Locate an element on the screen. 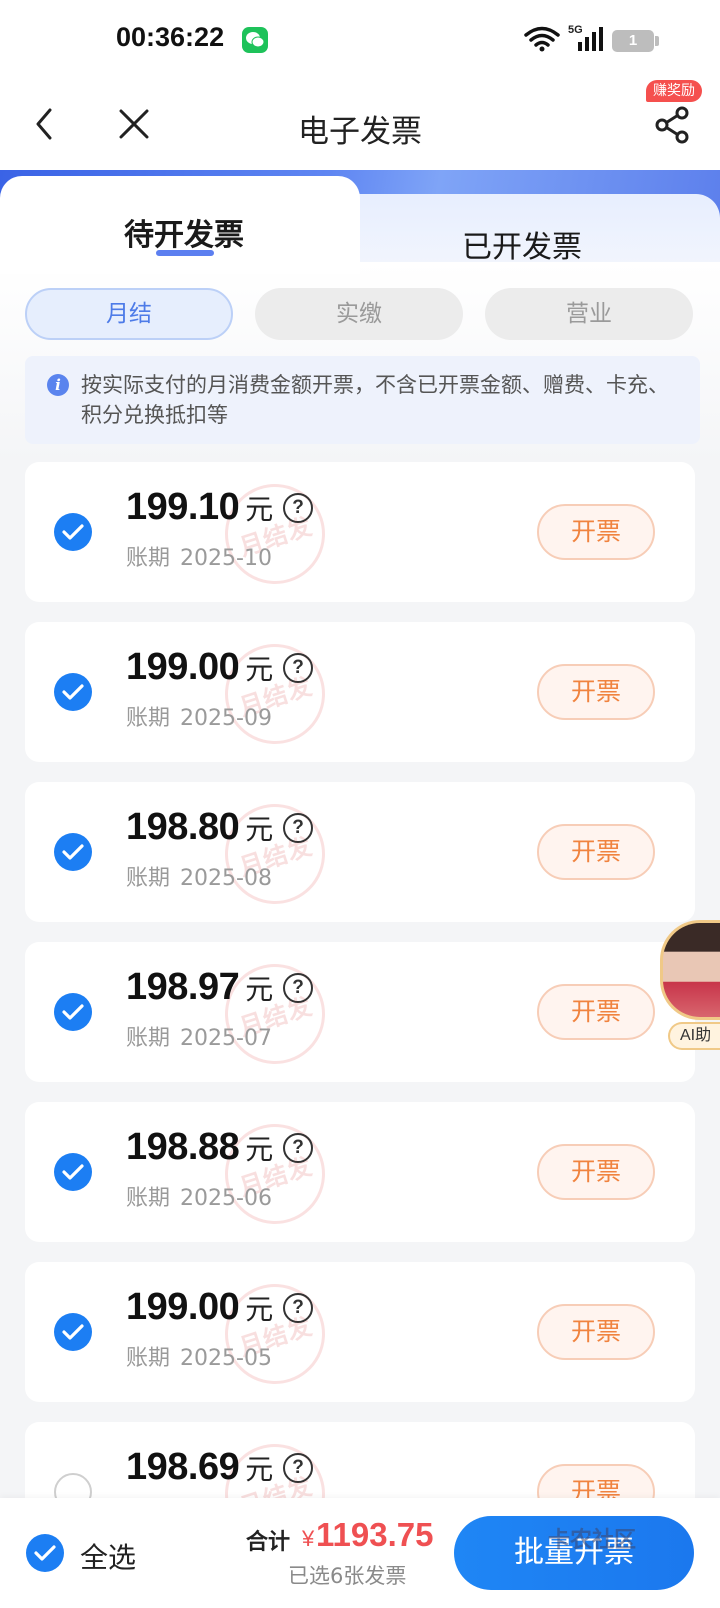 This screenshot has height=1608, width=720. status-time: 00:36:22 is located at coordinates (170, 37).